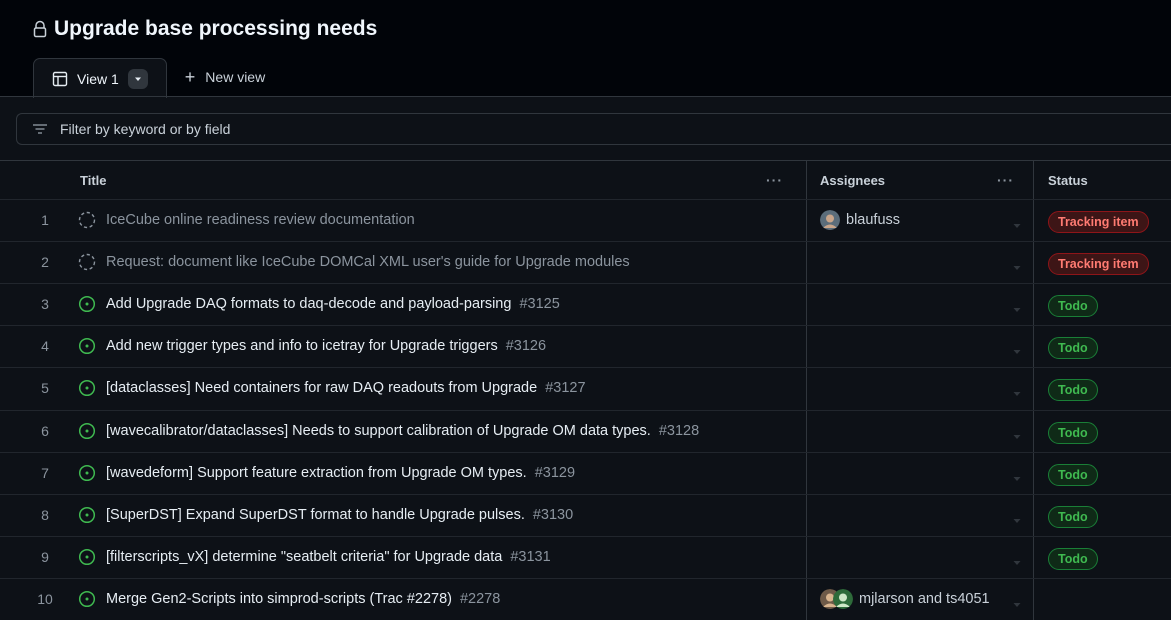 This screenshot has height=620, width=1171. Describe the element at coordinates (585, 96) in the screenshot. I see `header-divider` at that location.